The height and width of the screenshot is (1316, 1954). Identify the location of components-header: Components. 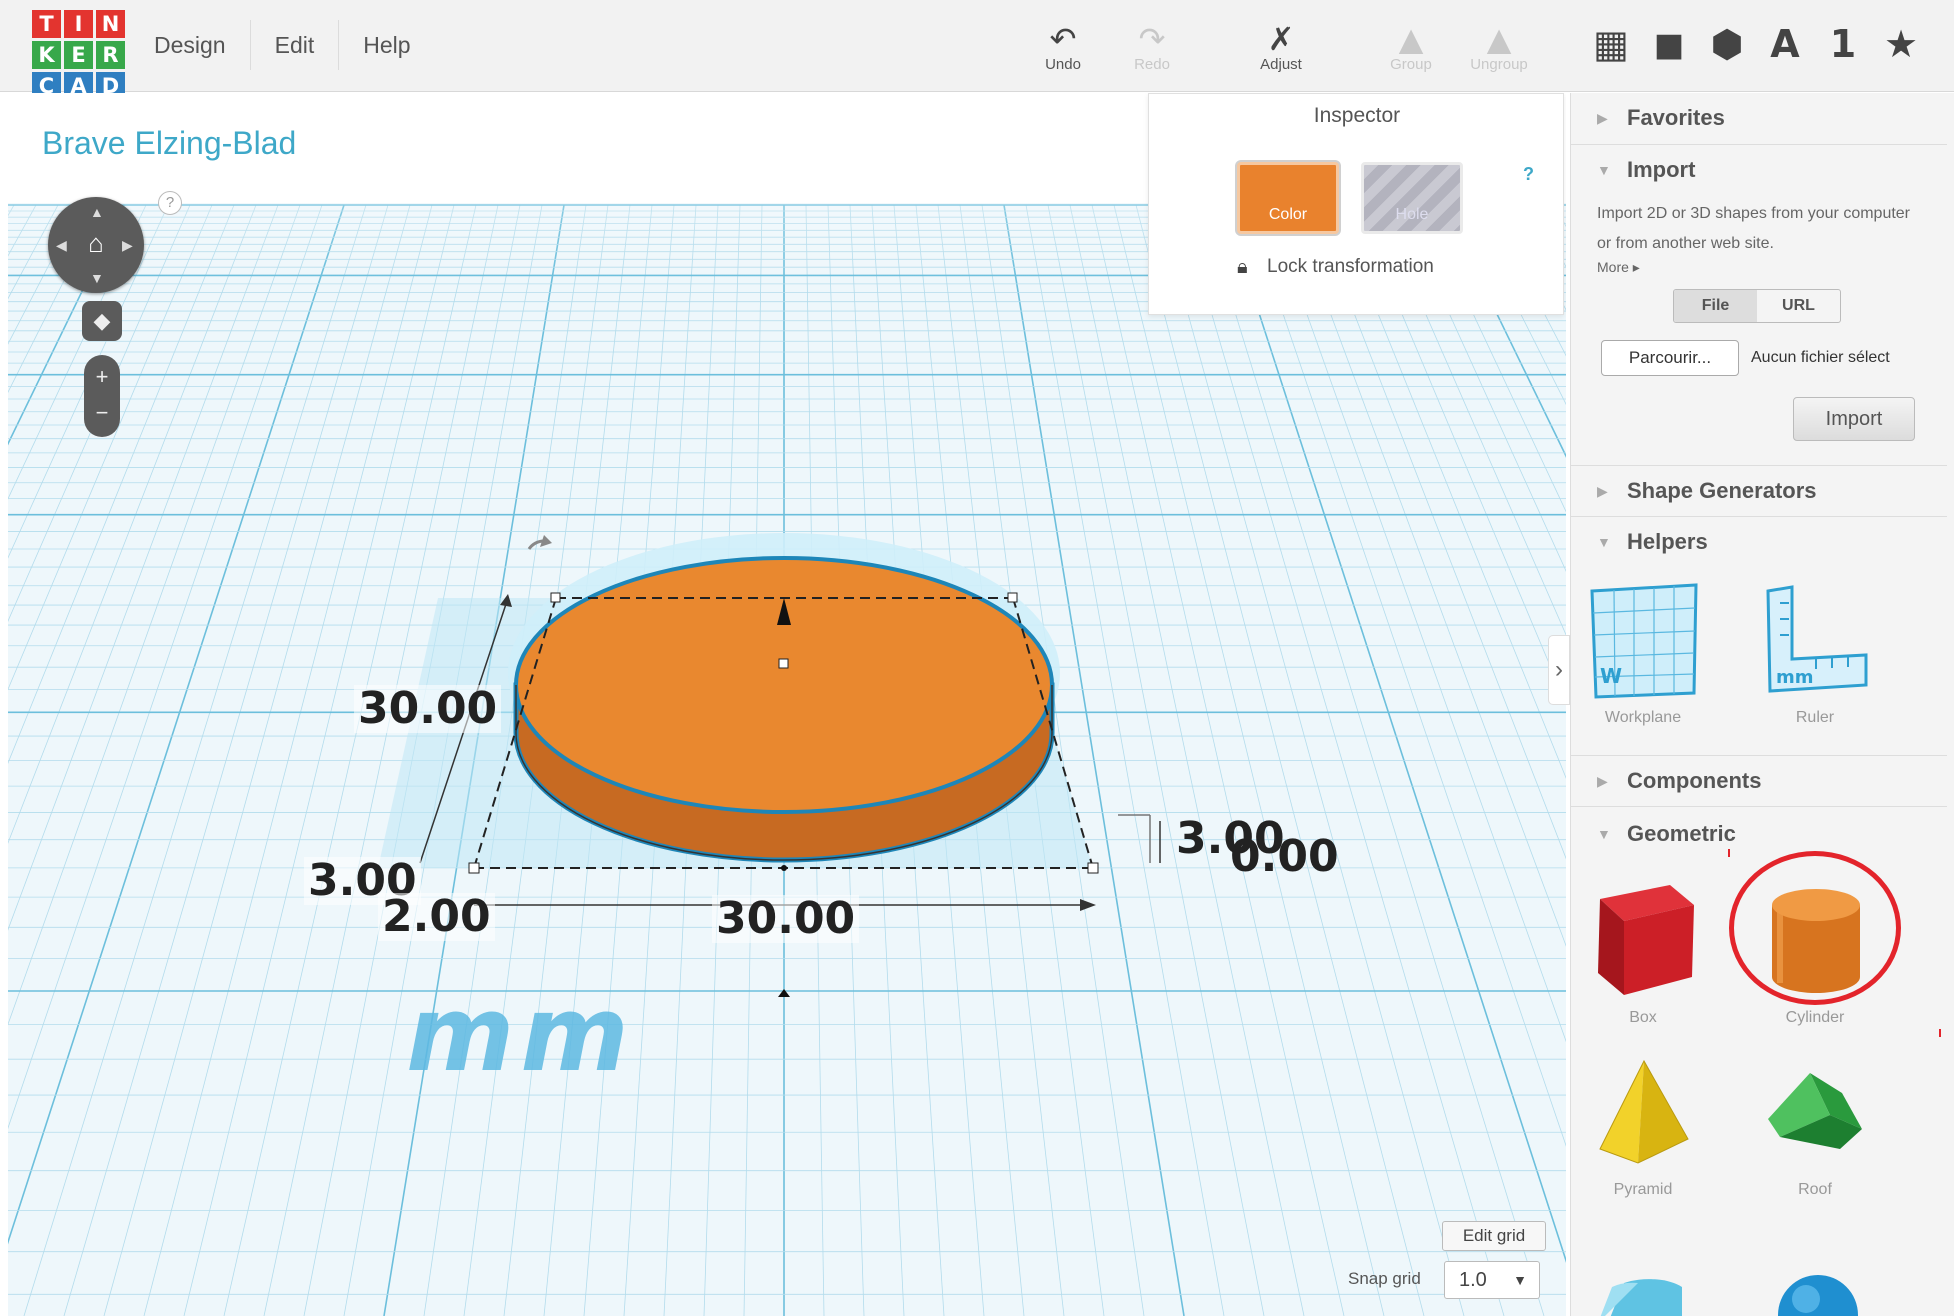
(1694, 780).